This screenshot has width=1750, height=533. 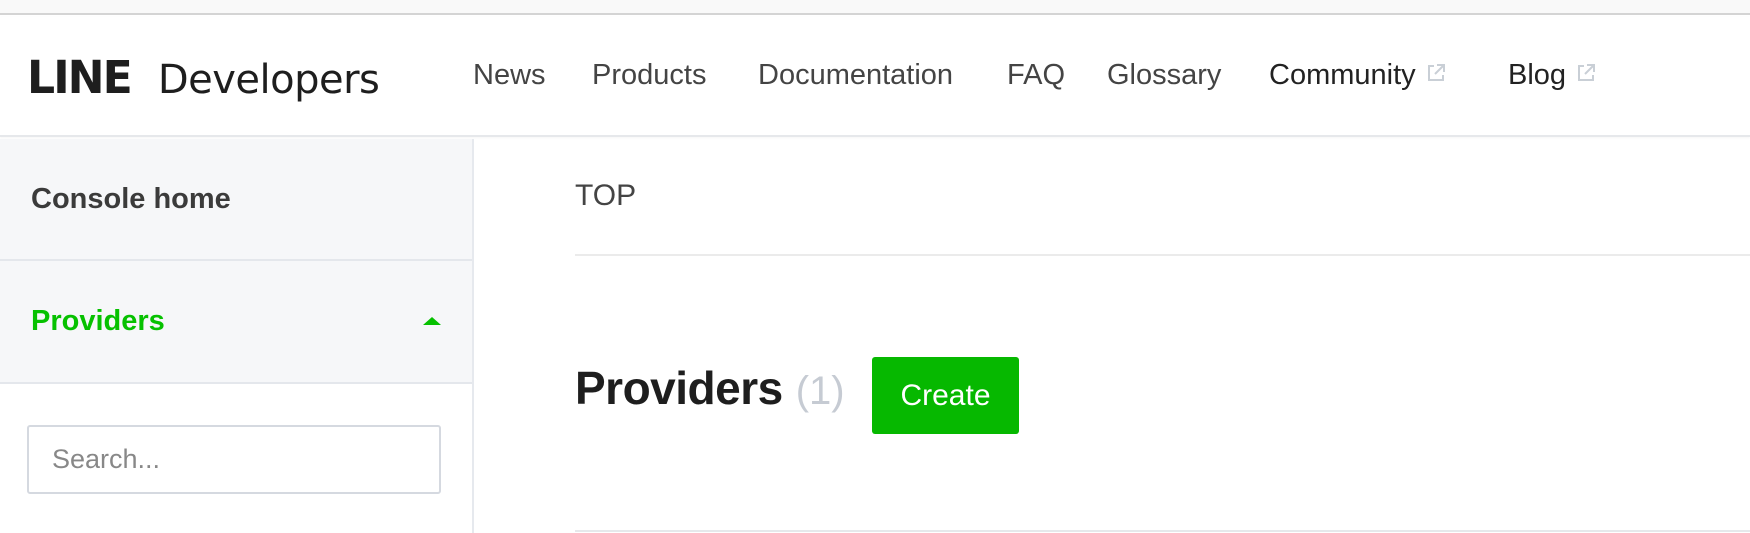 I want to click on nav-faq: FAQ, so click(x=1036, y=75).